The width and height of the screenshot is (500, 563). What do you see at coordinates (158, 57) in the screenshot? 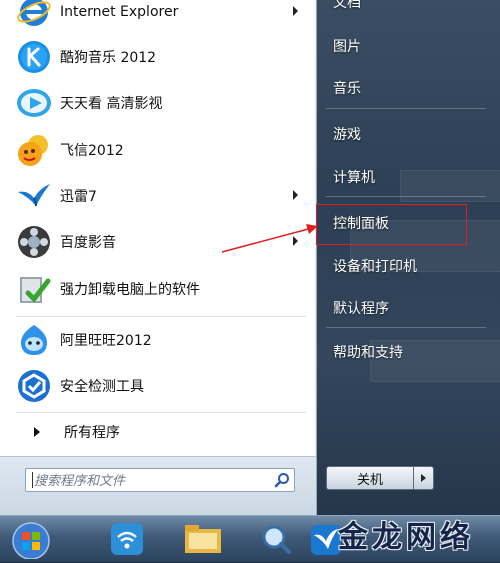
I see `program-kugou-music: 酷狗音乐 2012` at bounding box center [158, 57].